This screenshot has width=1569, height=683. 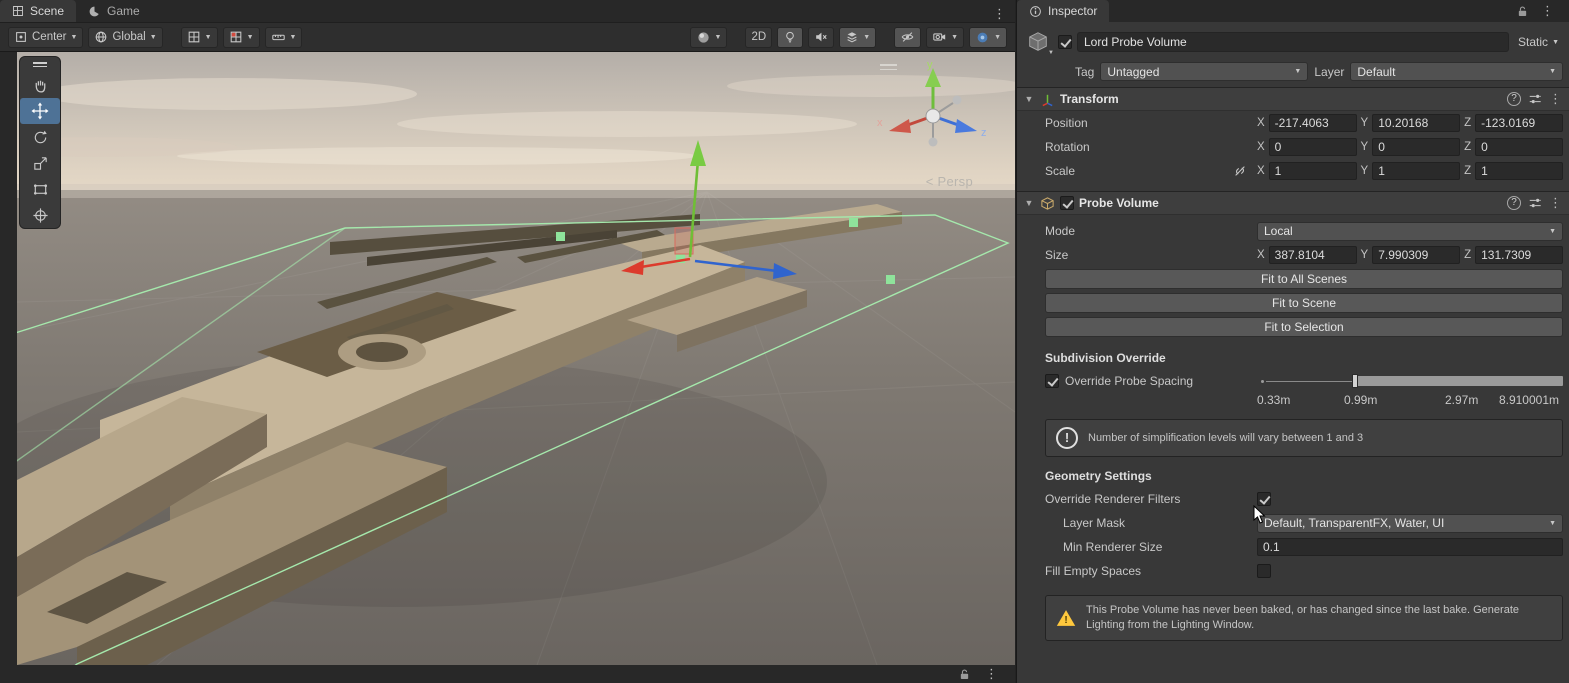 What do you see at coordinates (1151, 571) in the screenshot?
I see `fill-empty-spaces-label: Fill Empty Spaces` at bounding box center [1151, 571].